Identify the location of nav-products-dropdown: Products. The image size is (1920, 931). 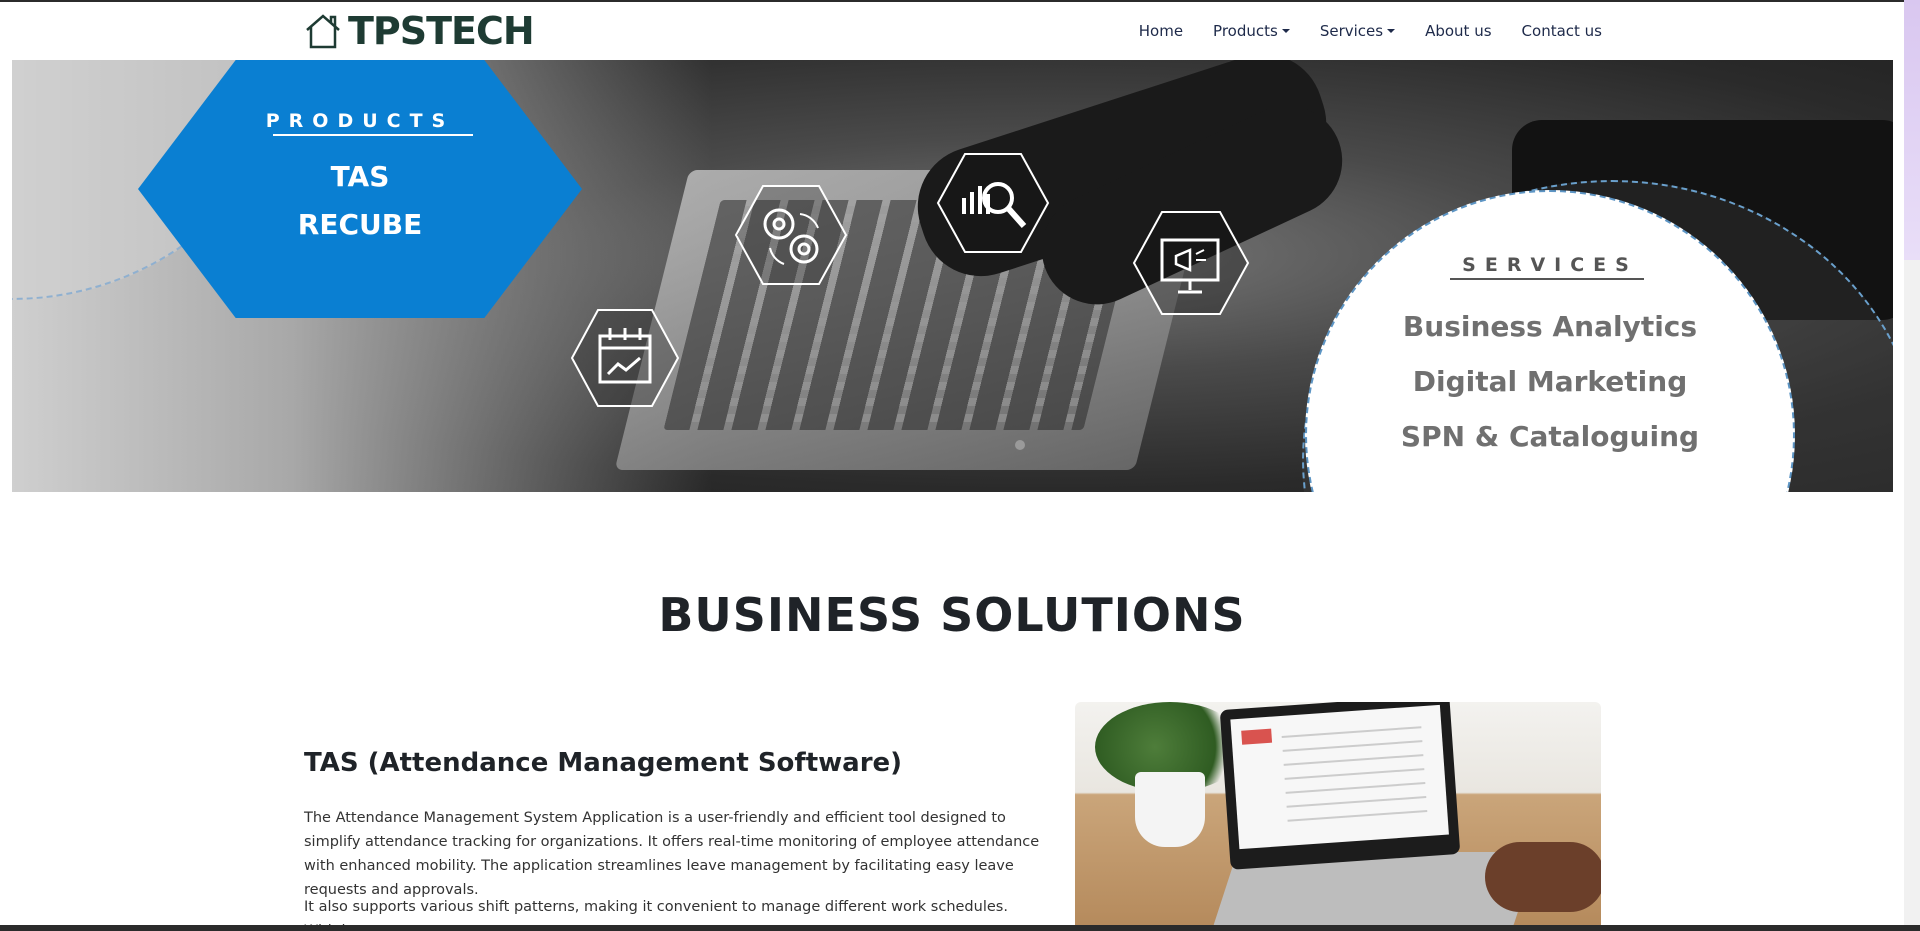
(1251, 31).